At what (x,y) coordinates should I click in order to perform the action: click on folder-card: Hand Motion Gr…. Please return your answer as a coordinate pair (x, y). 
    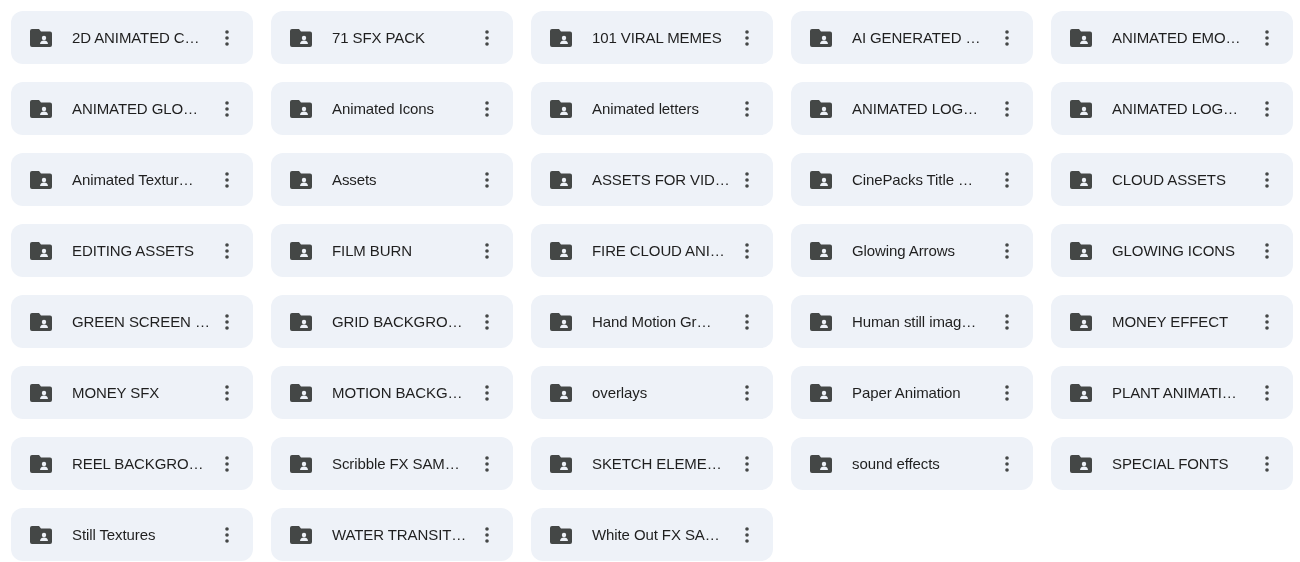
    Looking at the image, I should click on (652, 321).